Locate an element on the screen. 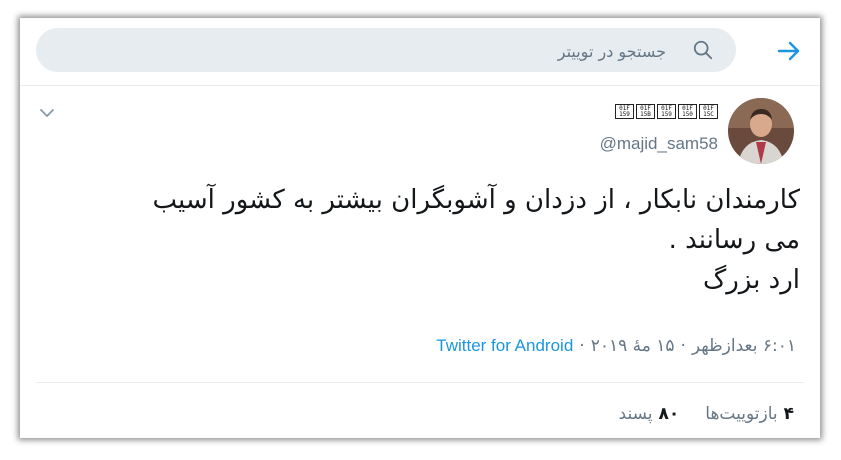 The image size is (841, 460). retweets-stat: ۴ بازتوییت‌ها is located at coordinates (749, 414).